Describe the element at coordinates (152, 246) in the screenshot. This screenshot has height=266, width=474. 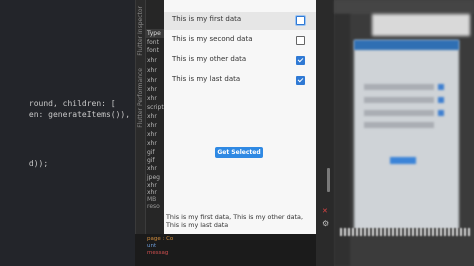
I see `console-line: unt` at that location.